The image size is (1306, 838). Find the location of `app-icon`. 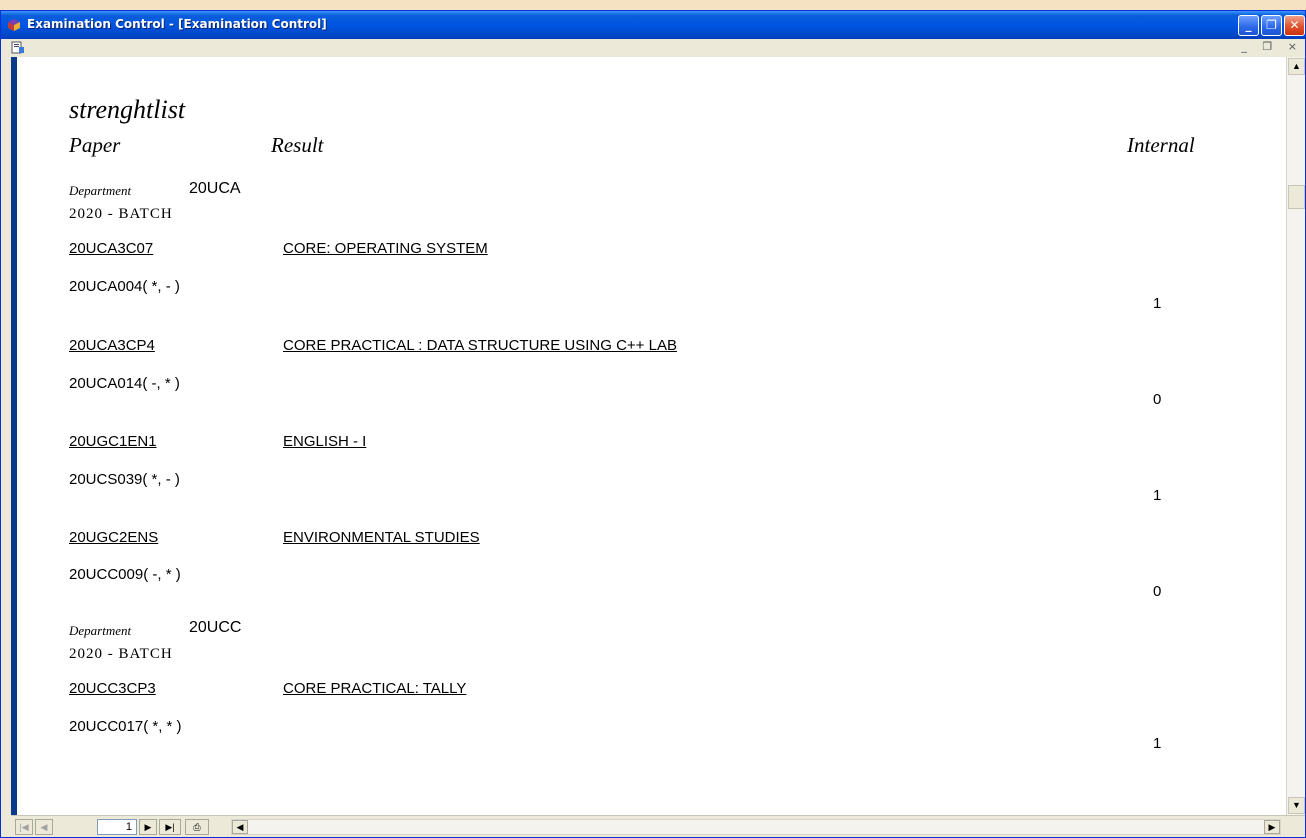

app-icon is located at coordinates (14, 25).